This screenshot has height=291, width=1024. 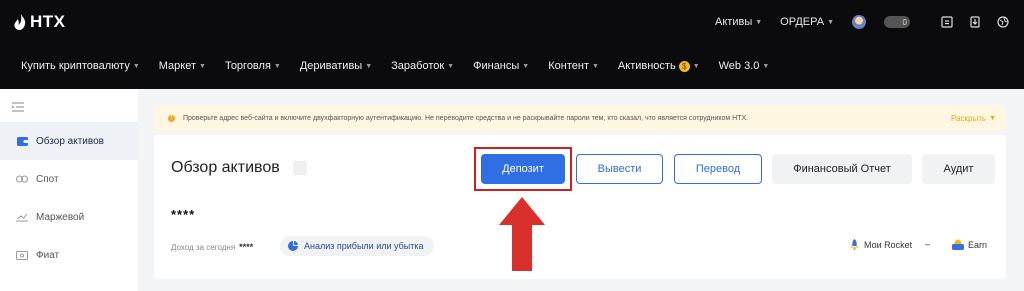 I want to click on total-balance-masked: ****, so click(x=183, y=214).